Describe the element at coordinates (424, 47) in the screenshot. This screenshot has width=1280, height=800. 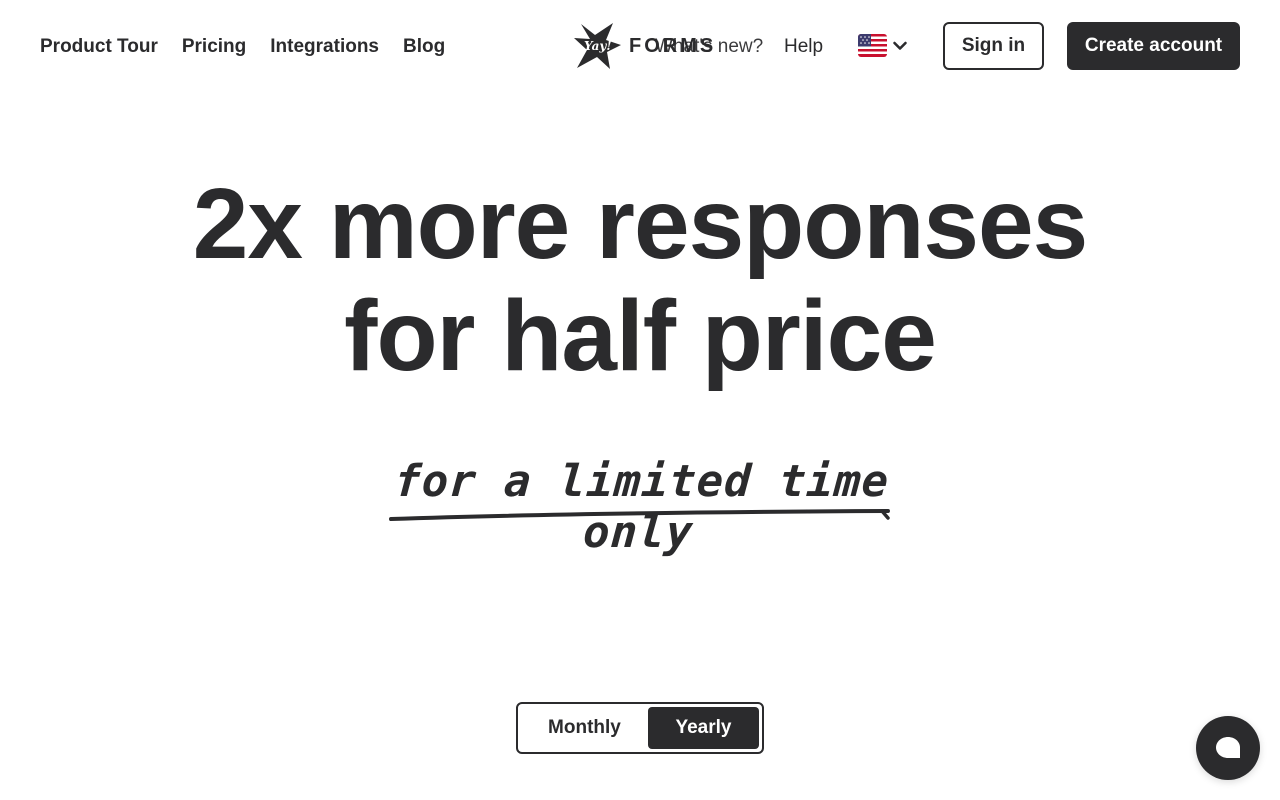
I see `nav-link-blog: Blog` at that location.